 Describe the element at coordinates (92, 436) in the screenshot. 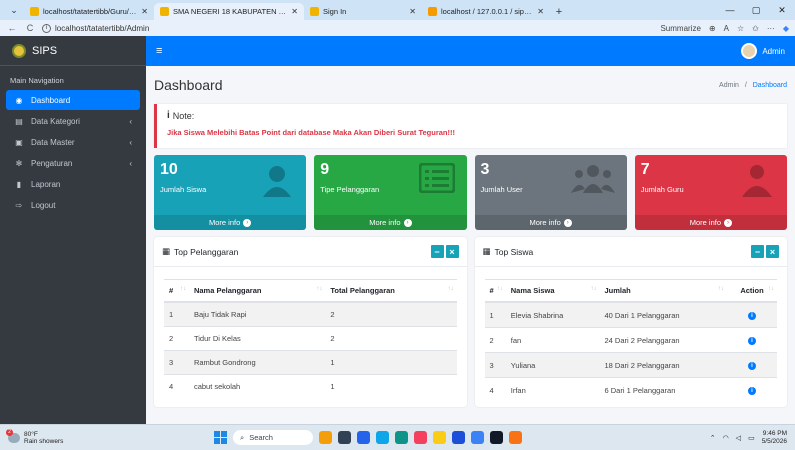

I see `weather-widget: 2 80°F Rain showers` at that location.